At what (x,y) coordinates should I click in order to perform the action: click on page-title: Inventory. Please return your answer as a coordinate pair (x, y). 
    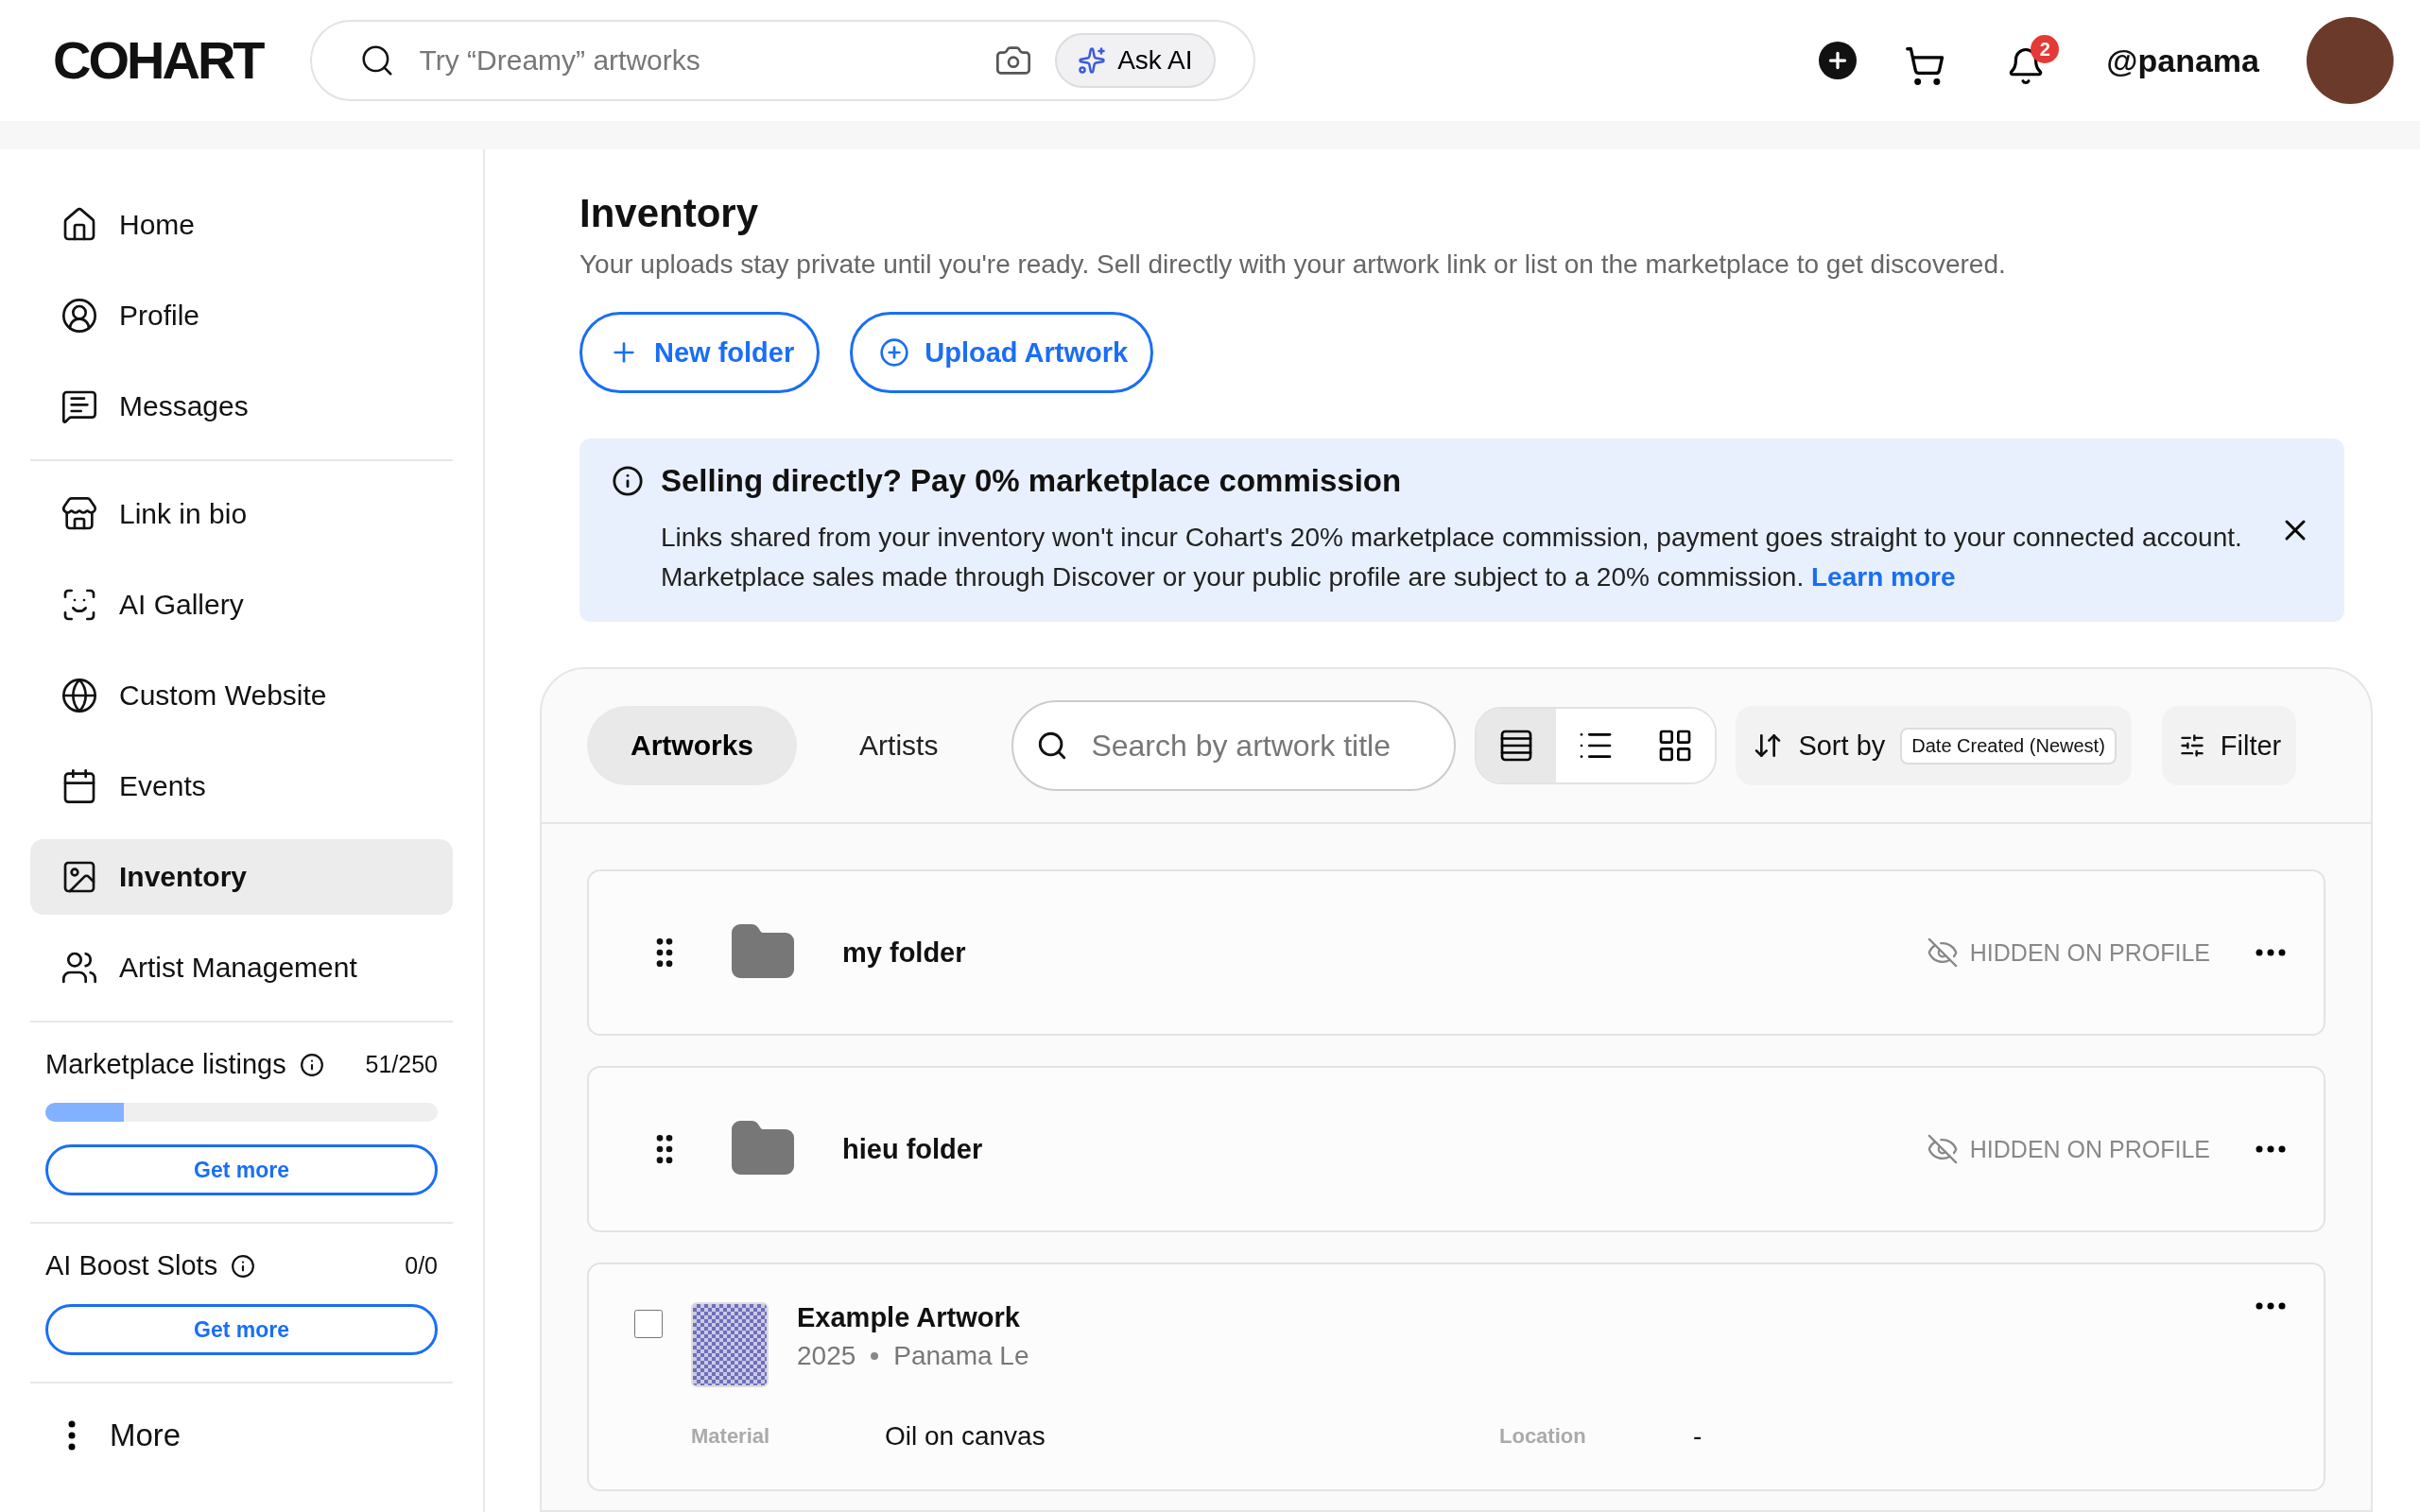
    Looking at the image, I should click on (669, 213).